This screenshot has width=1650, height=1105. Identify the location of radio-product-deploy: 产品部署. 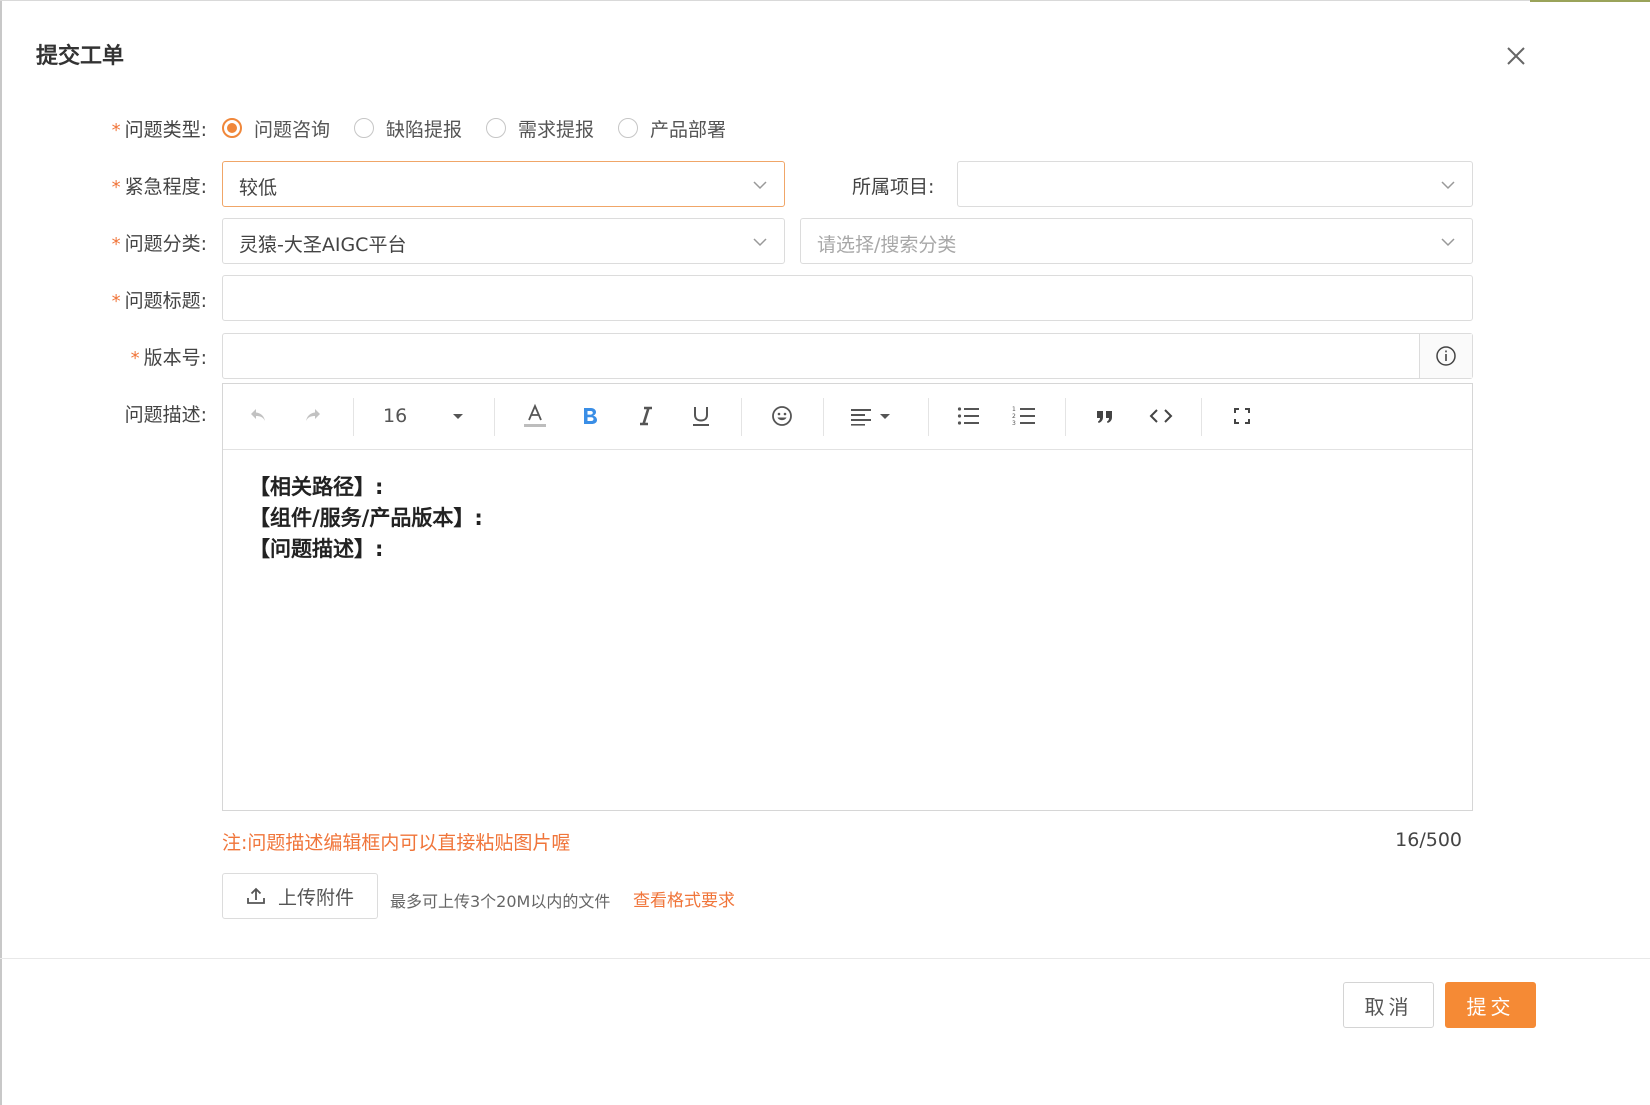
(672, 128).